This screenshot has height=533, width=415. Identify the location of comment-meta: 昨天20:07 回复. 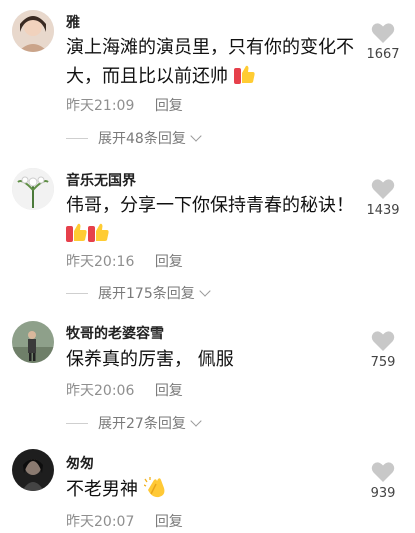
(124, 521).